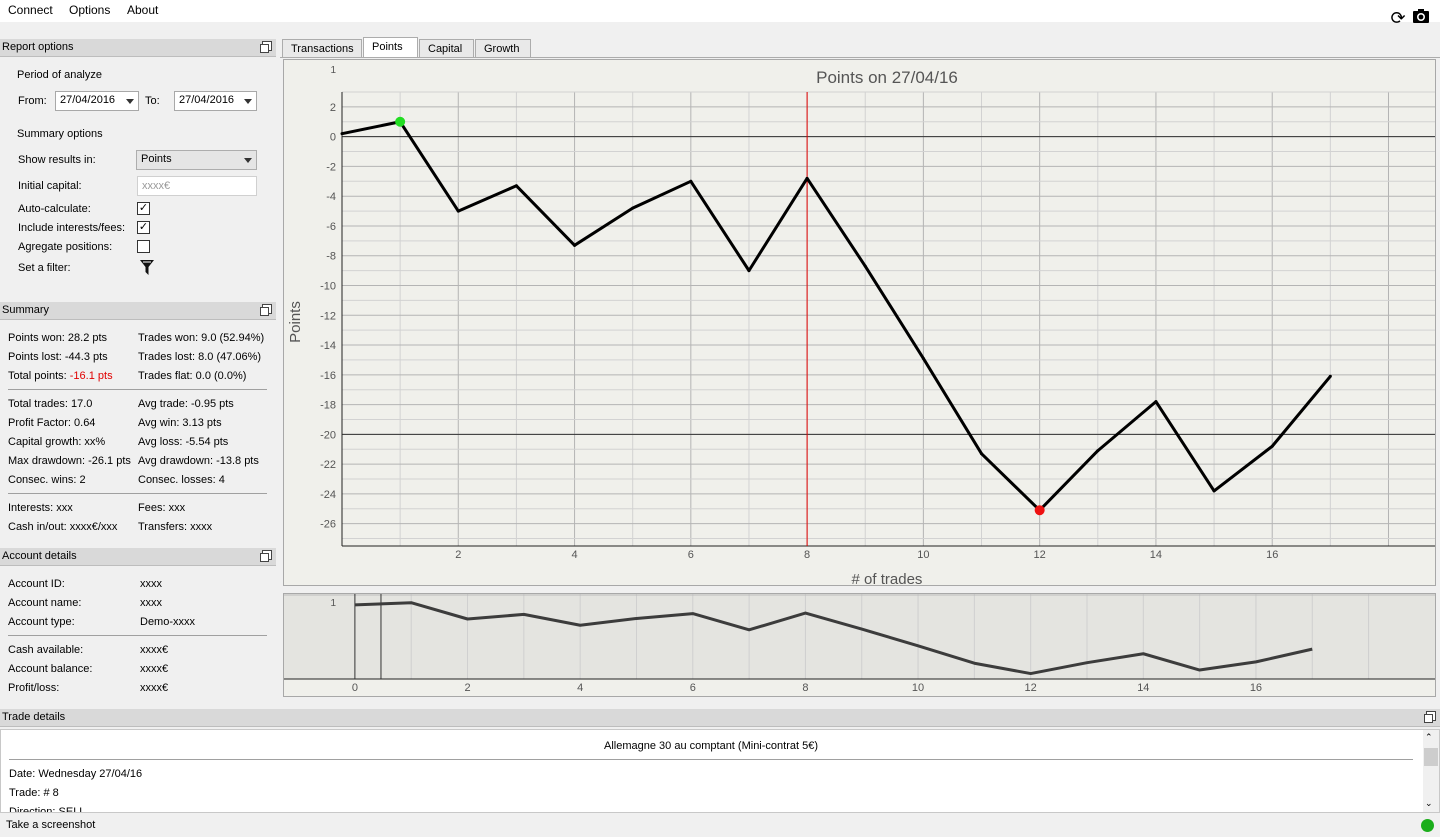  I want to click on tab-transactions: Transactions, so click(322, 48).